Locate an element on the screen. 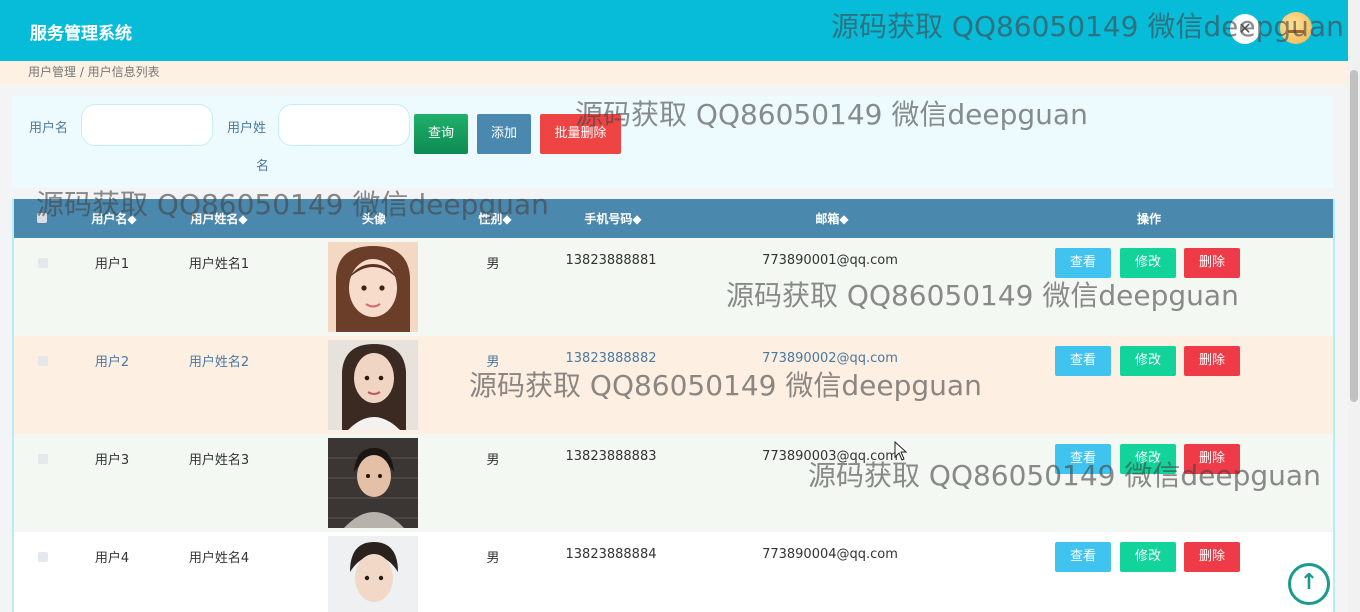  column-header-name: 用户姓名◆ is located at coordinates (218, 218).